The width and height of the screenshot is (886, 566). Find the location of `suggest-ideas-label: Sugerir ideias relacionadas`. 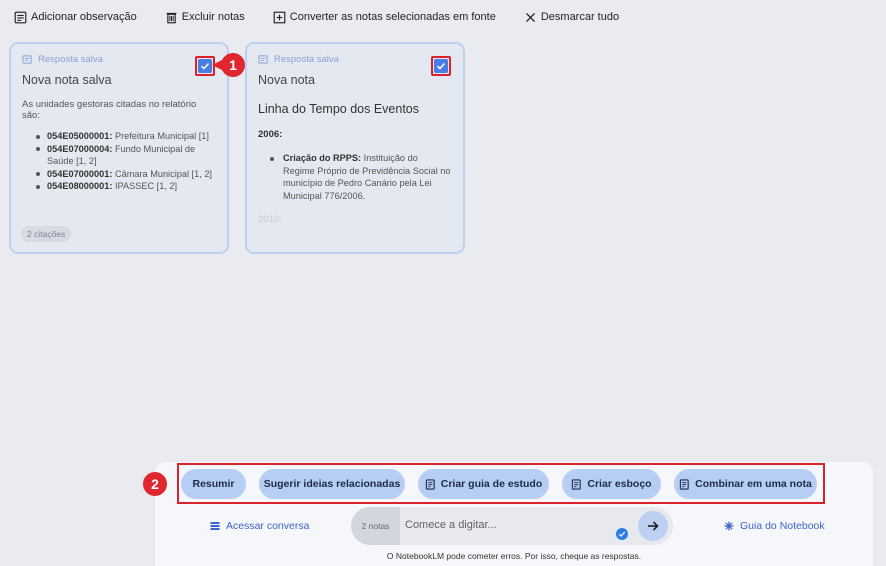

suggest-ideas-label: Sugerir ideias relacionadas is located at coordinates (332, 484).